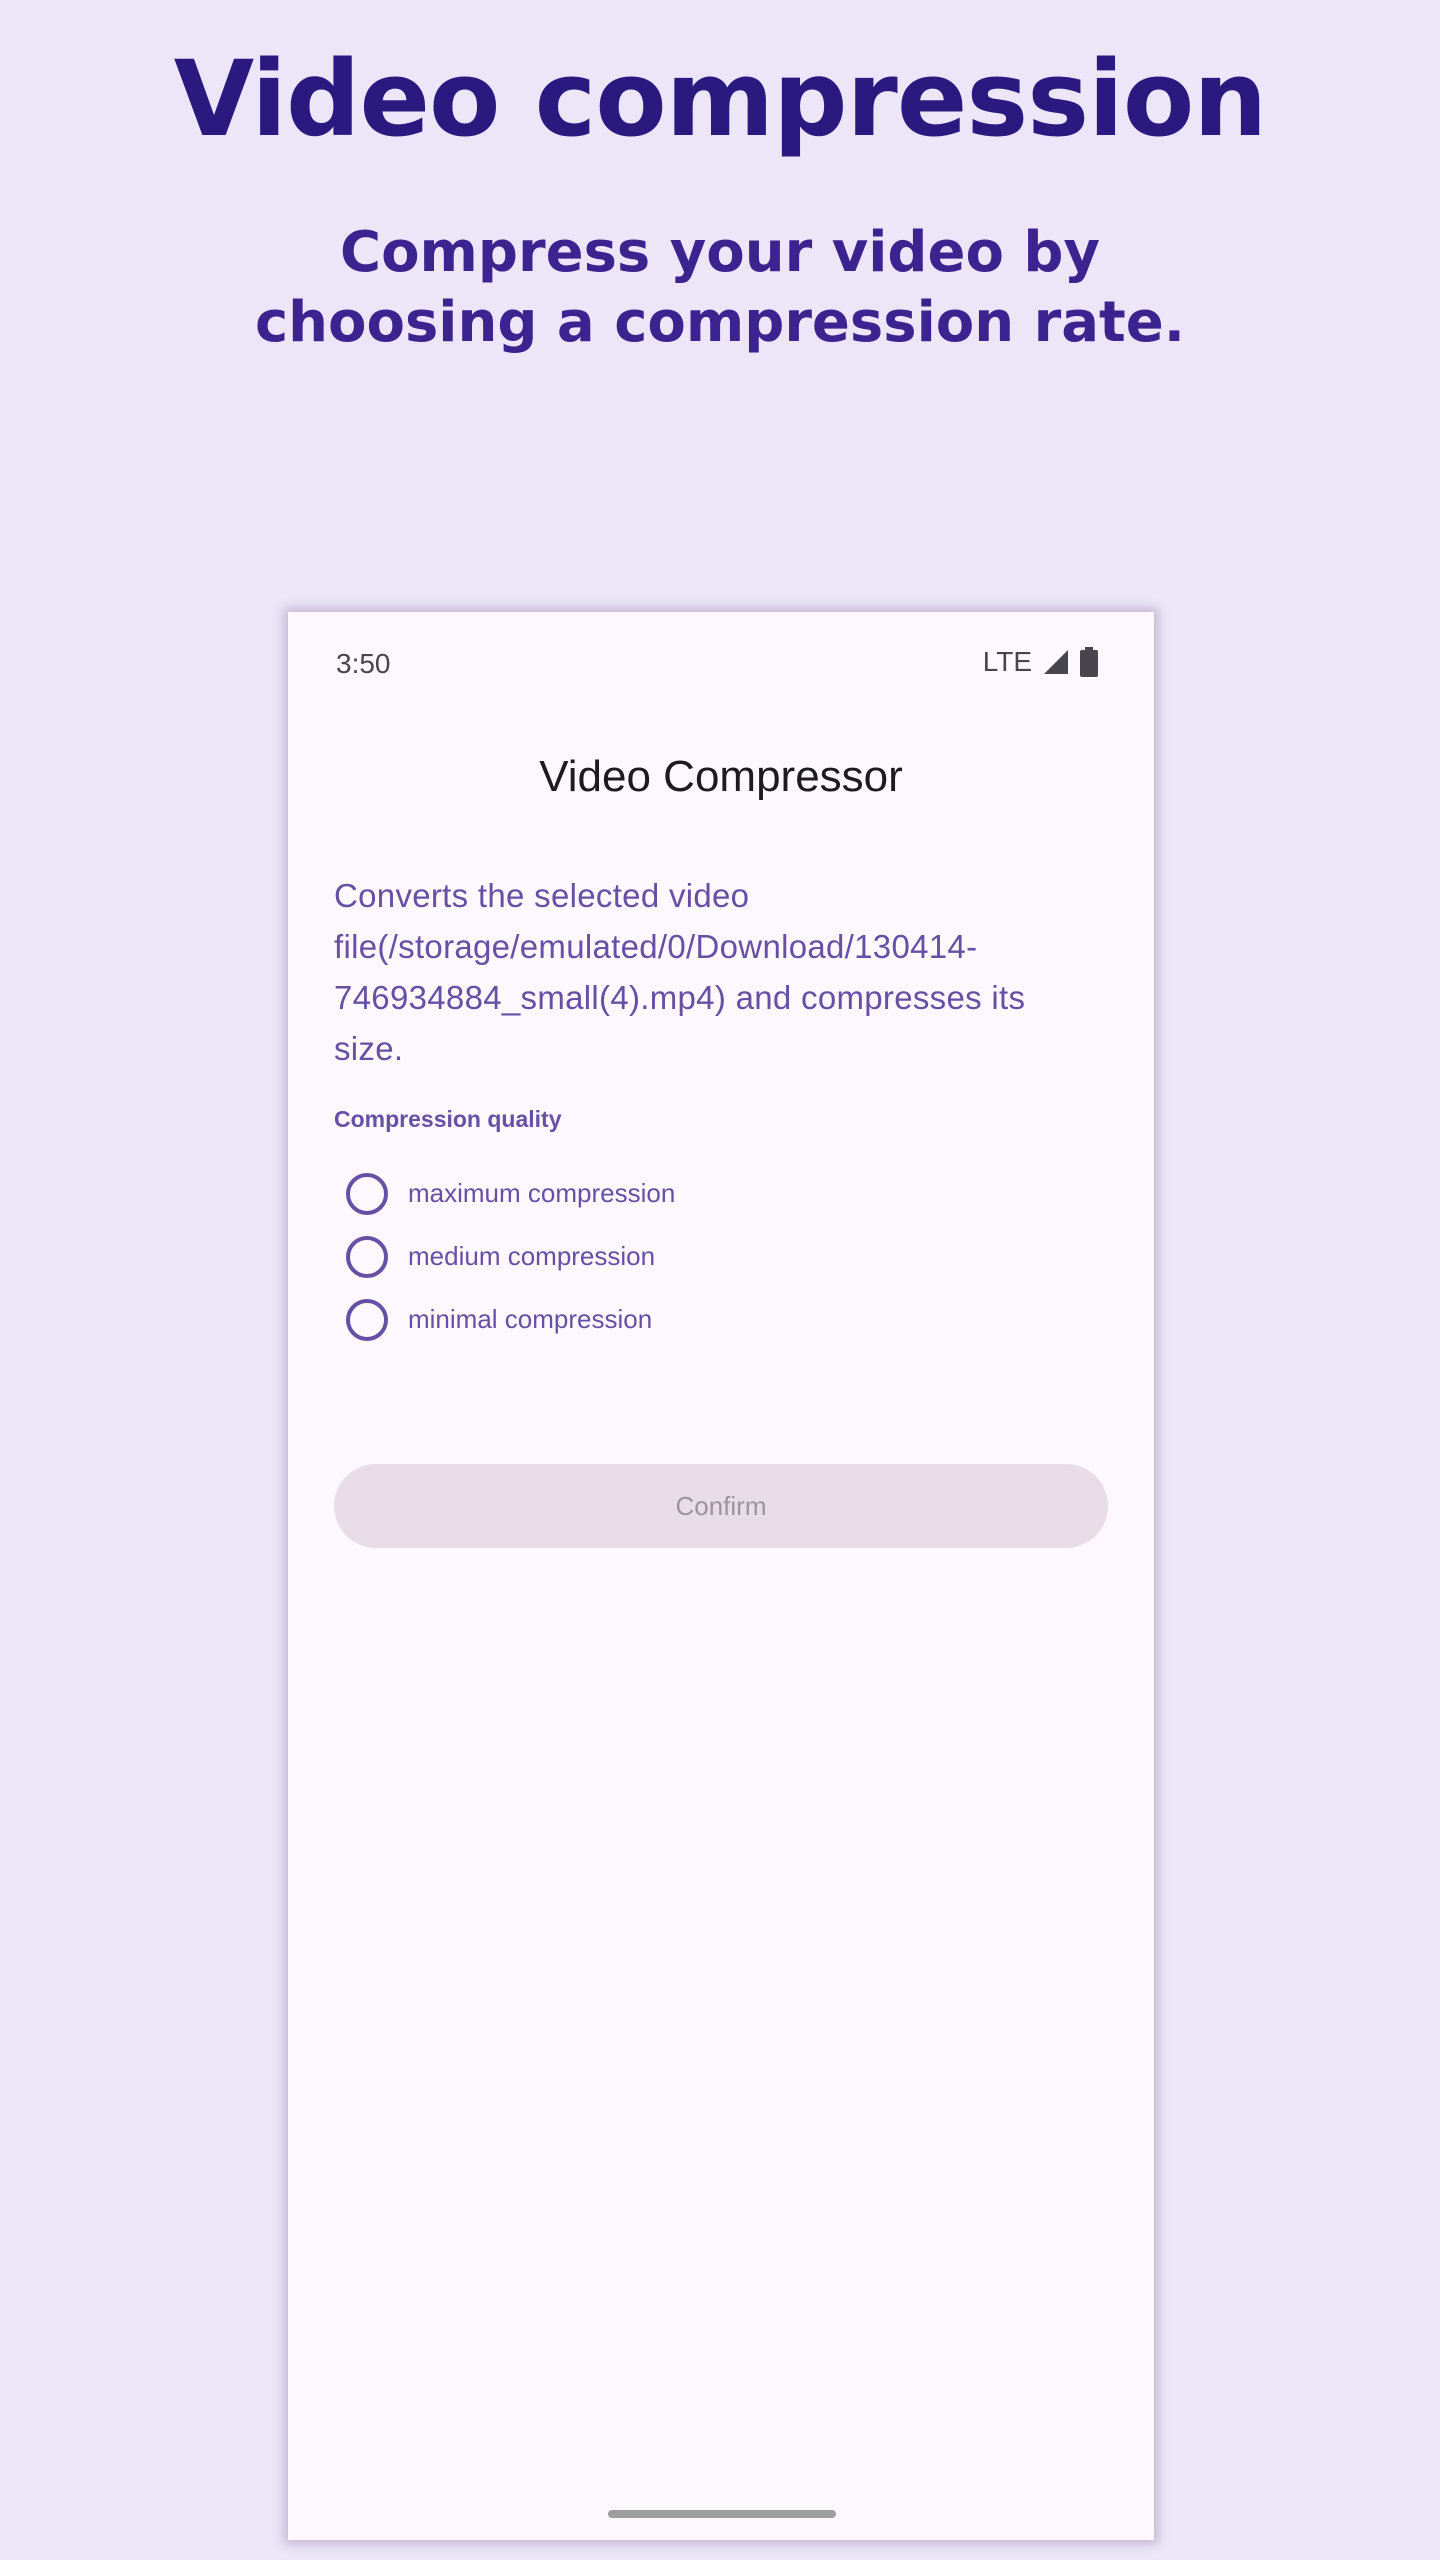 The height and width of the screenshot is (2560, 1440). What do you see at coordinates (1056, 662) in the screenshot?
I see `signal-icon` at bounding box center [1056, 662].